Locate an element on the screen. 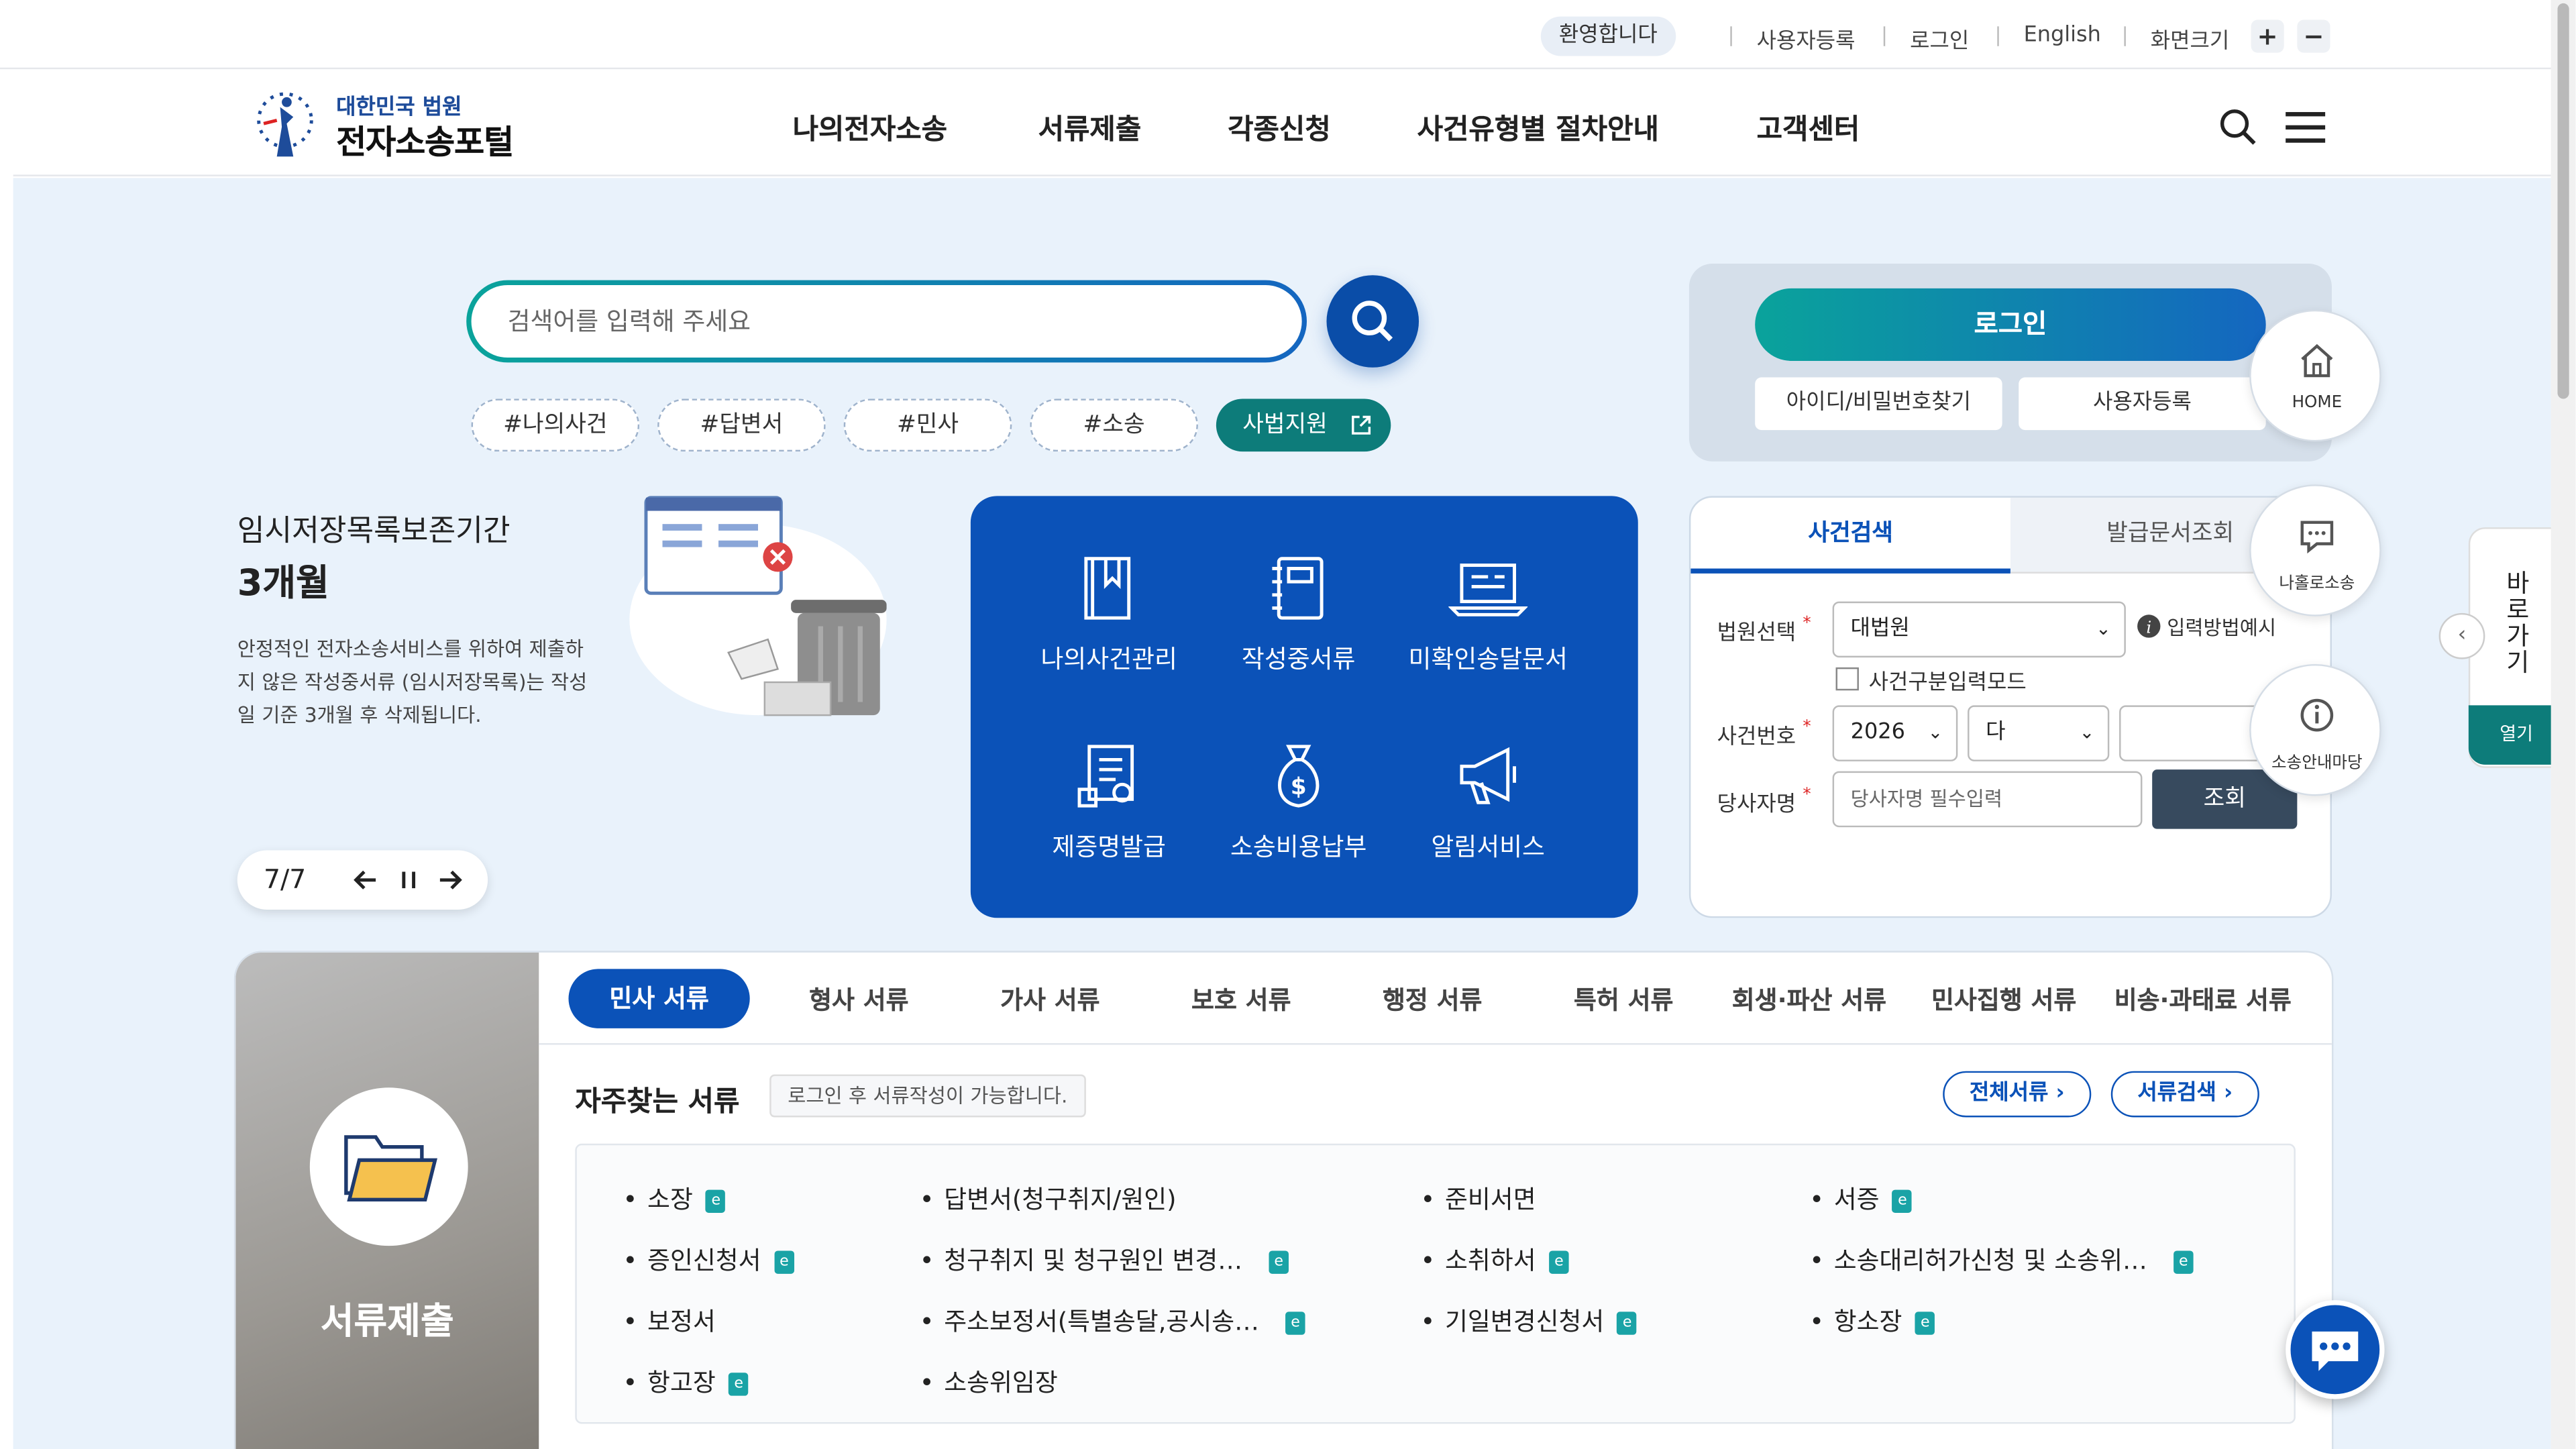 This screenshot has width=2576, height=1449. nav-document-submit: 서류제출 is located at coordinates (1090, 125).